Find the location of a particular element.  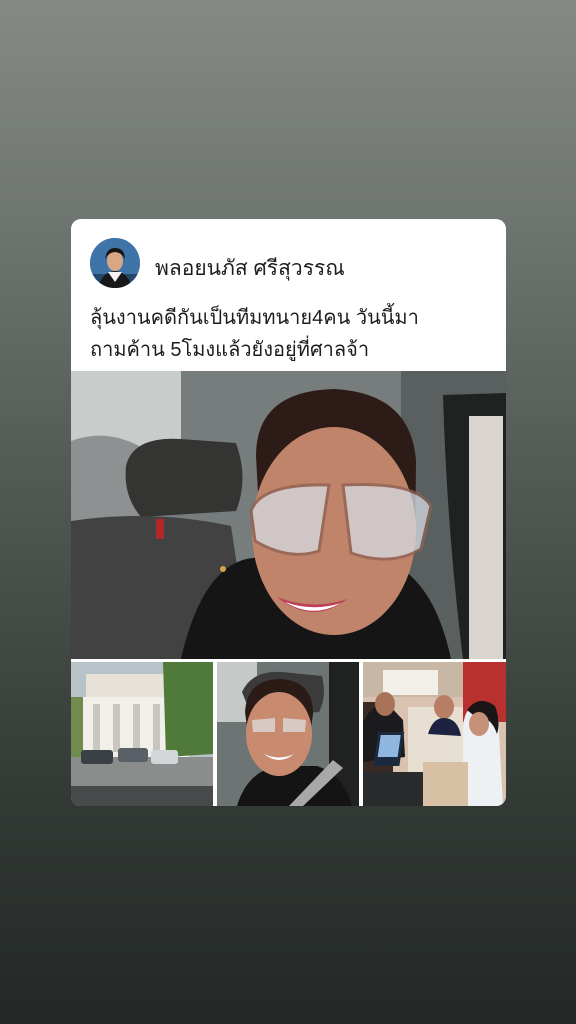

author-avatar is located at coordinates (115, 263).